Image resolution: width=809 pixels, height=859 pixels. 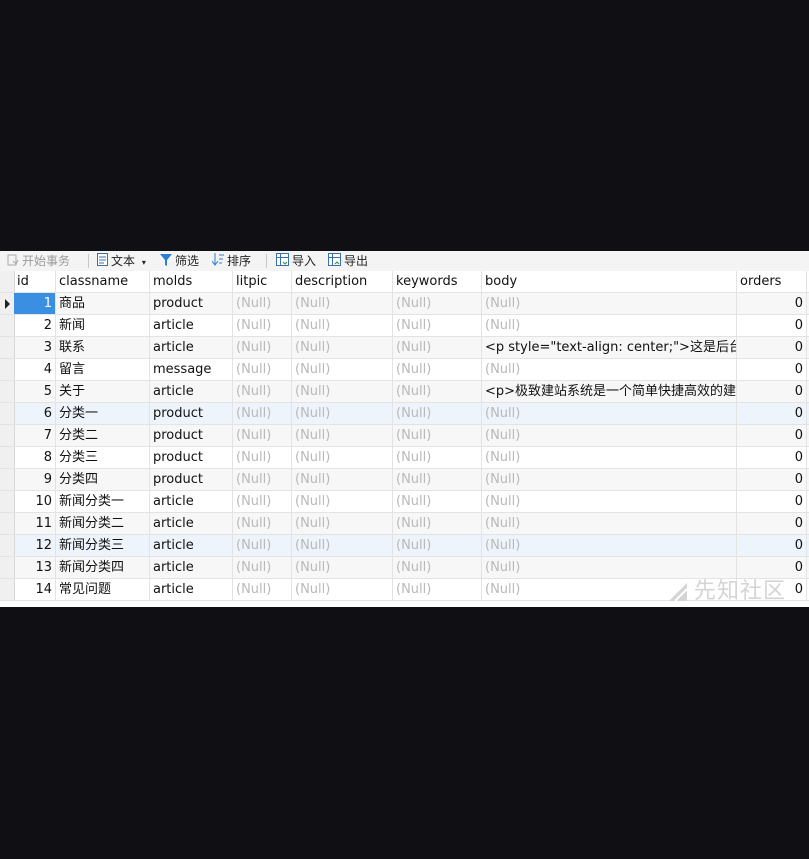 I want to click on table-row: 12 新闻分类三 article (Null) (Null) (Null) (Null) 0, so click(x=404, y=546).